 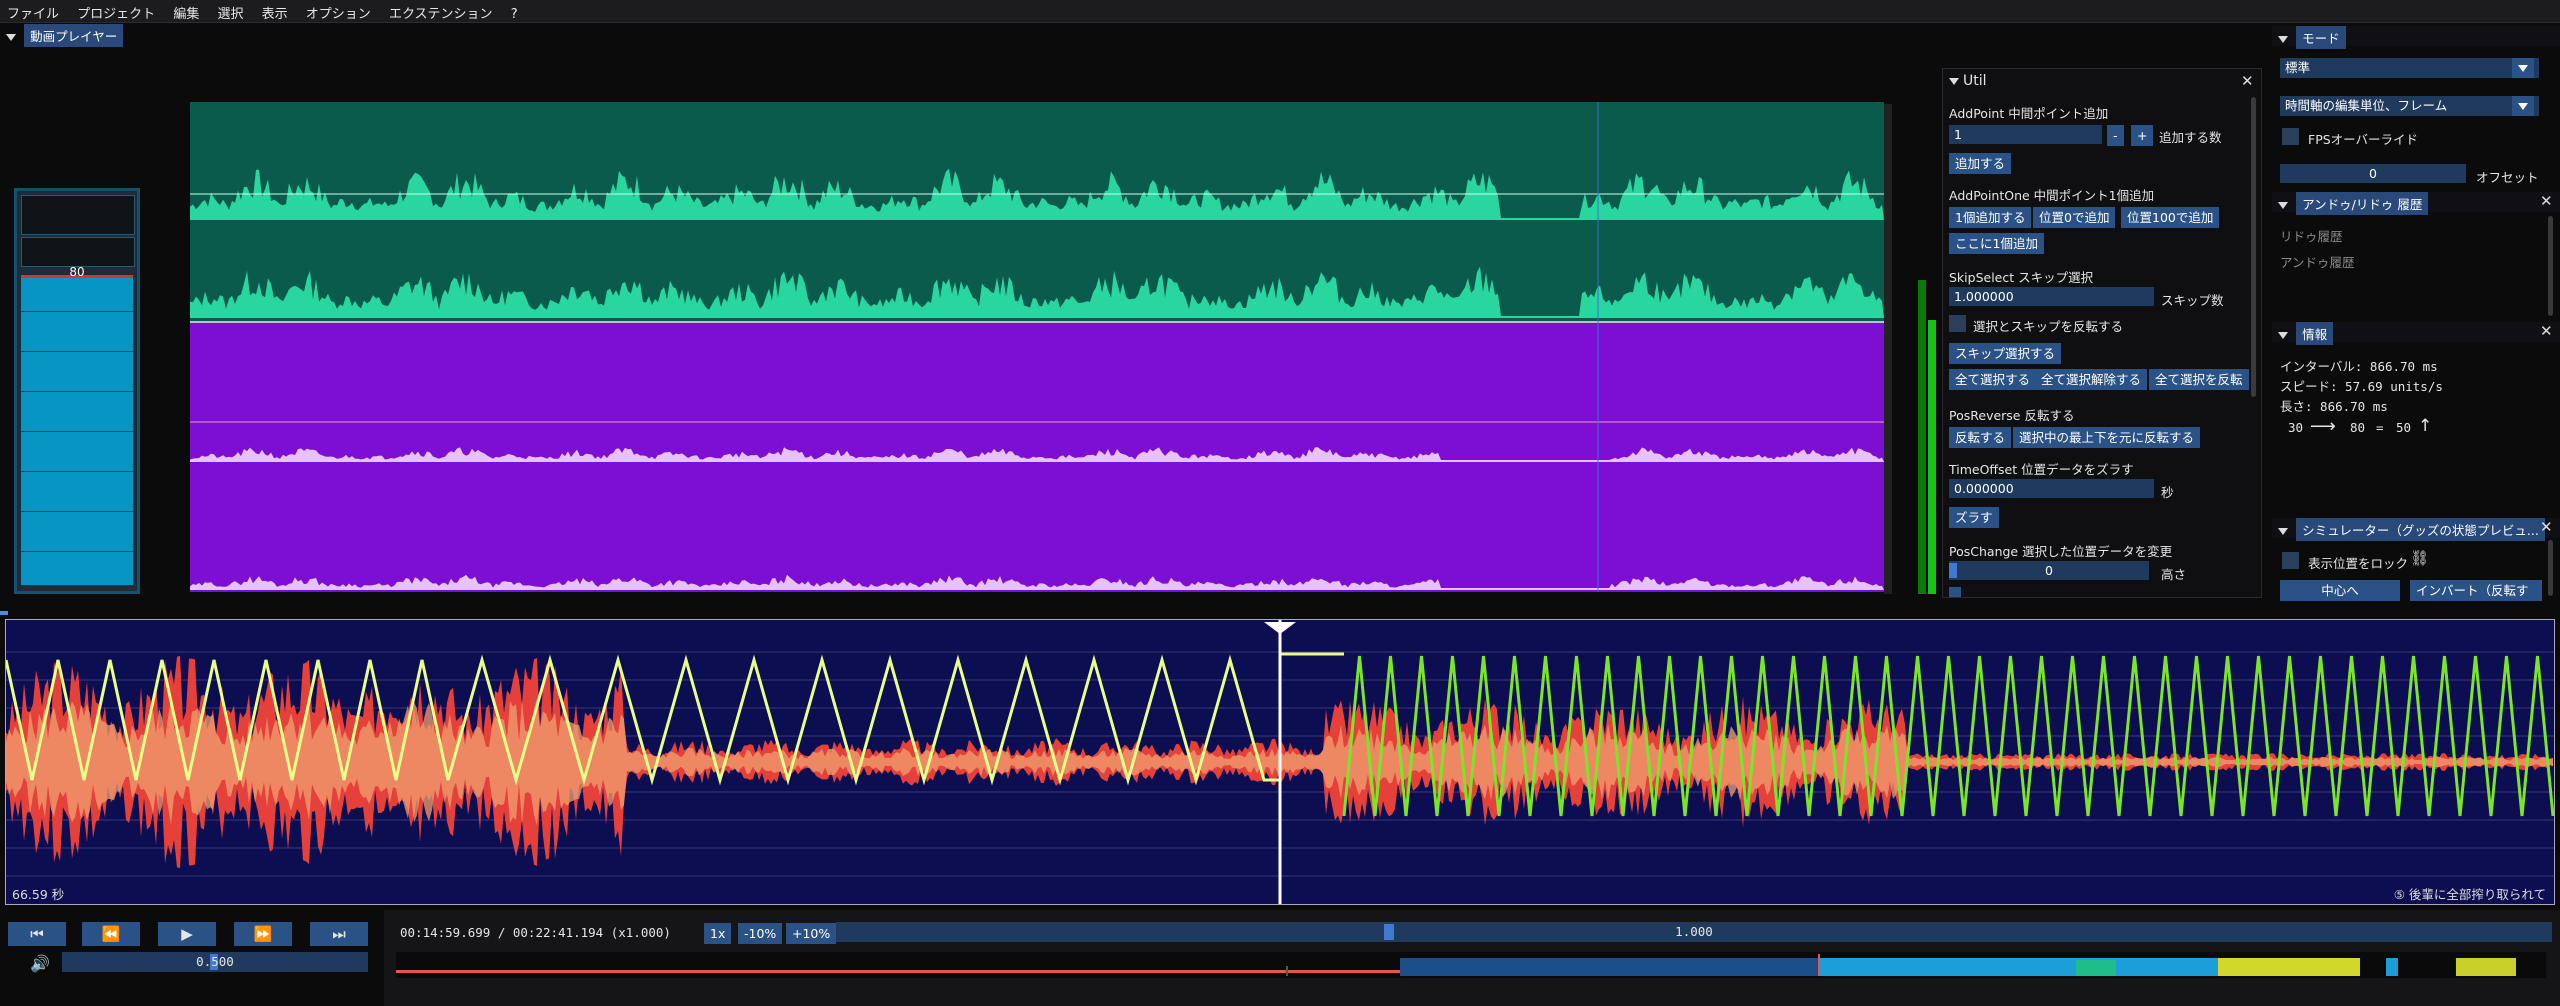 I want to click on reverse-extremes-button: 選択中の最上下を元に反転する, so click(x=2107, y=437).